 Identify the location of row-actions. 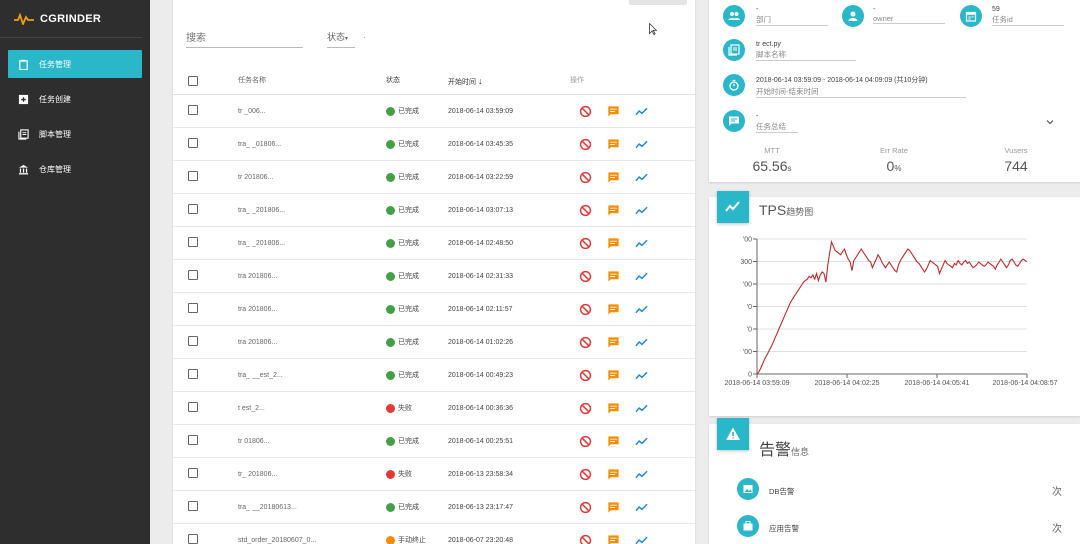
(613, 144).